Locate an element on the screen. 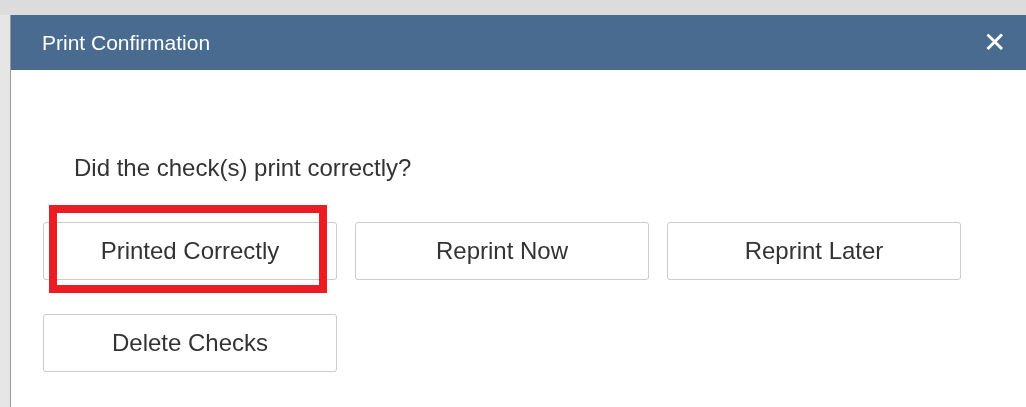 The height and width of the screenshot is (407, 1026). action-button: Reprint Later is located at coordinates (814, 251).